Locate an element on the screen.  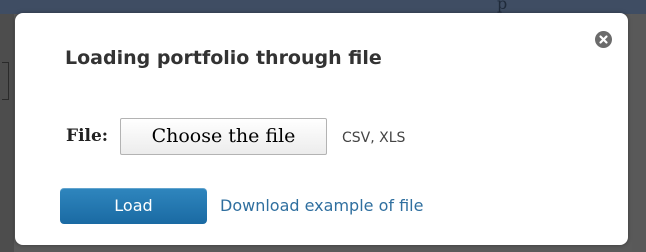
dialog-title: Loading portfolio through file is located at coordinates (223, 58).